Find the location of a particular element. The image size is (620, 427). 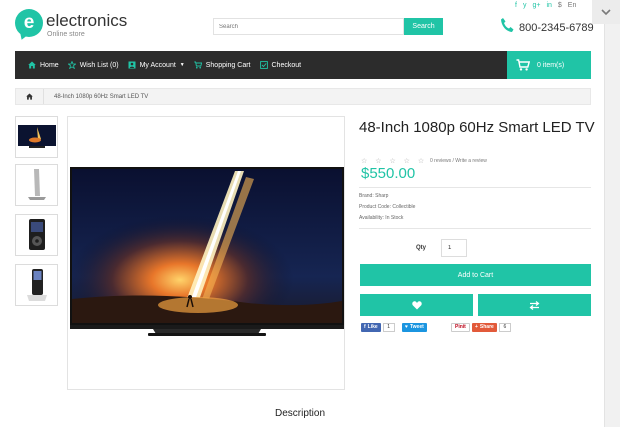

rating-stars: ☆ ☆ ☆ ☆ ☆ is located at coordinates (394, 161).